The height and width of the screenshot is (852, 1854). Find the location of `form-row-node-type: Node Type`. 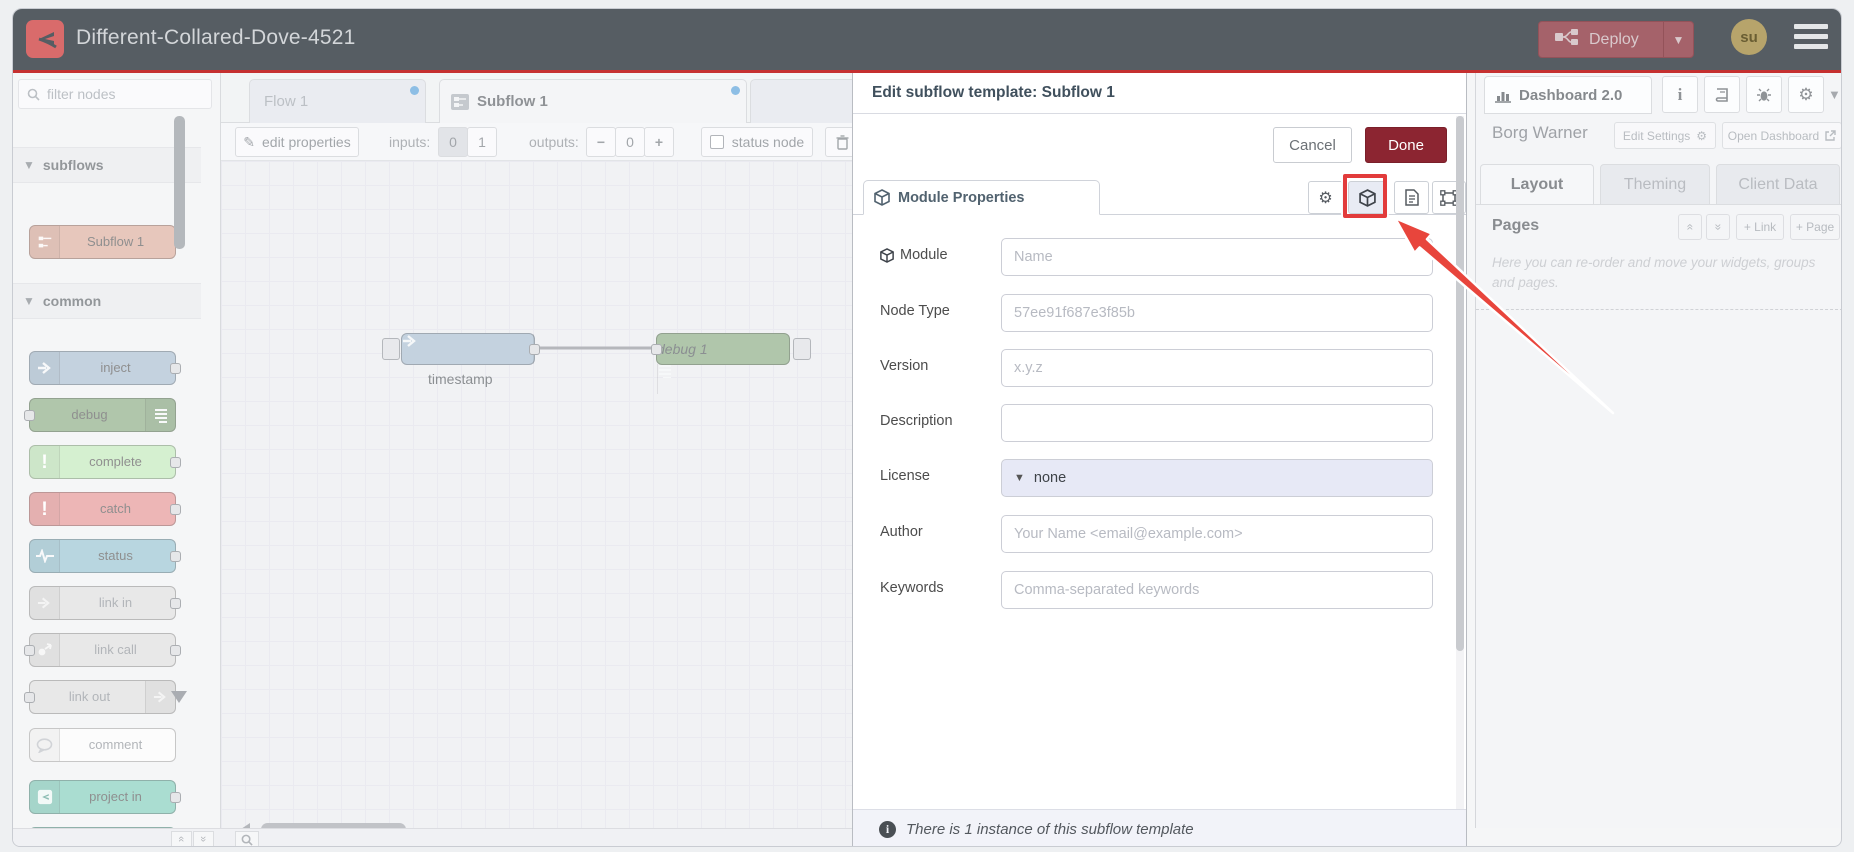

form-row-node-type: Node Type is located at coordinates (1159, 313).